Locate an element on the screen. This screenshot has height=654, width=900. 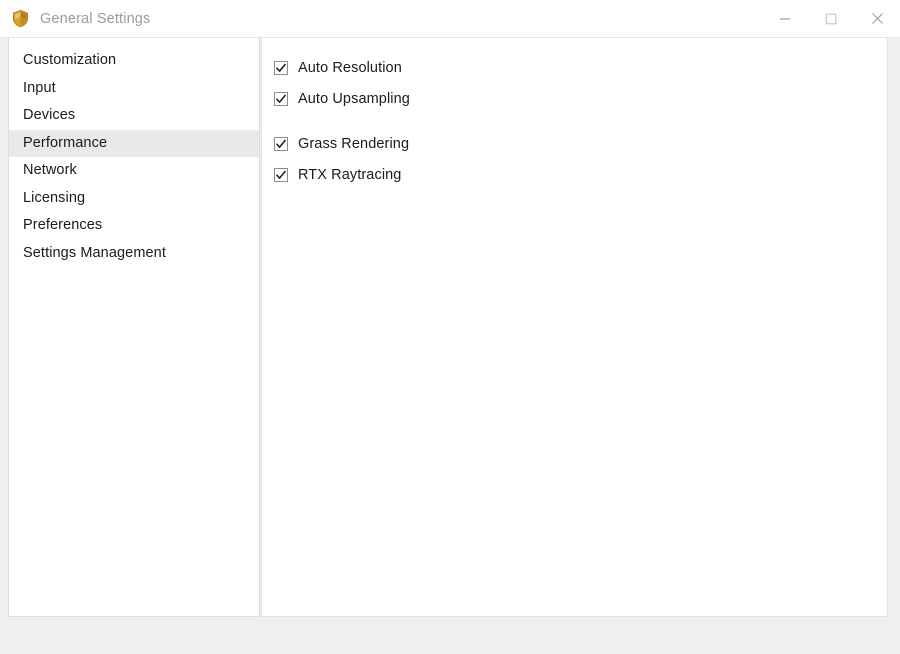
option-row-rtx-raytracing: RTX Raytracing is located at coordinates (580, 174).